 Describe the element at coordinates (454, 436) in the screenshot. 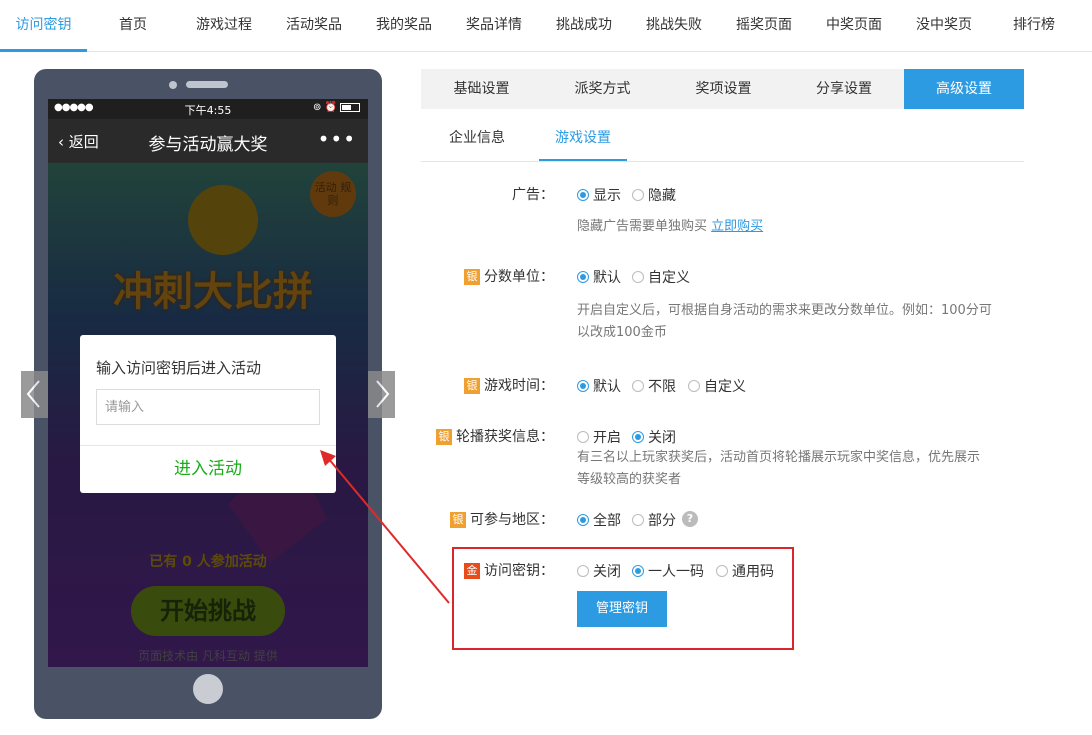

I see `carousel-winners-label: 银轮播获奖信息：` at that location.